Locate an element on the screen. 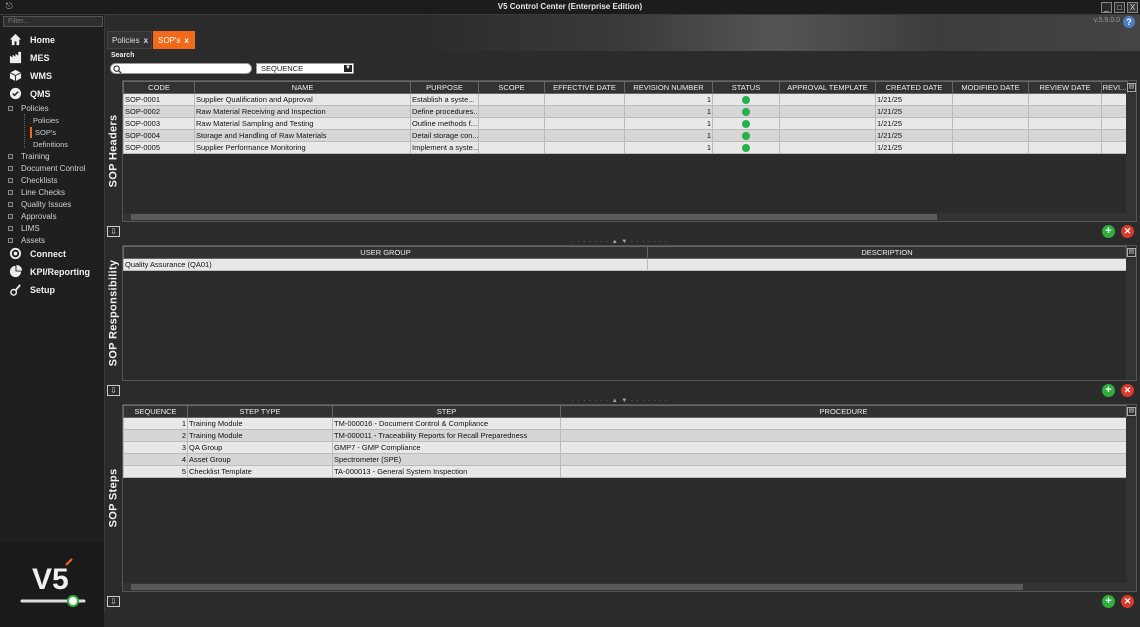 This screenshot has width=1140, height=627. collapse-icon is located at coordinates (10, 108).